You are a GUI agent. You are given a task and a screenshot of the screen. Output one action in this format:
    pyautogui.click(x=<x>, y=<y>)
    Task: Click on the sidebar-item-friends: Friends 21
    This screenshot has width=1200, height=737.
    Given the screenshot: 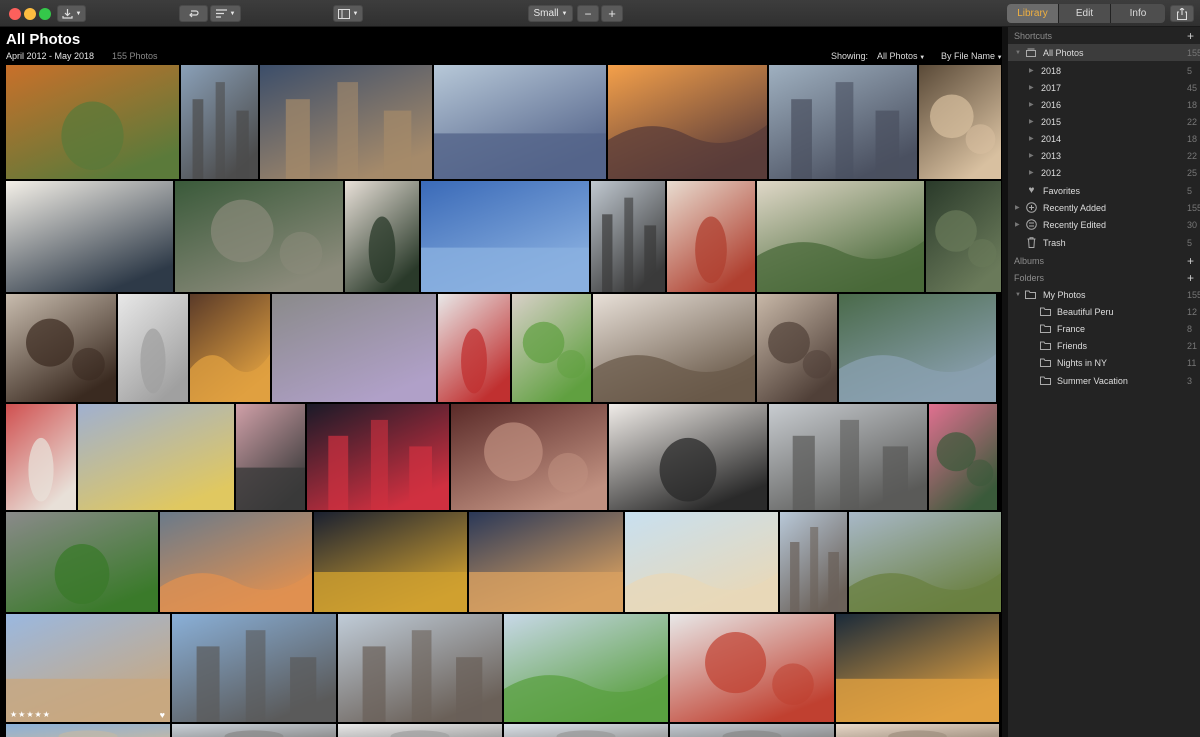 What is the action you would take?
    pyautogui.click(x=1104, y=345)
    